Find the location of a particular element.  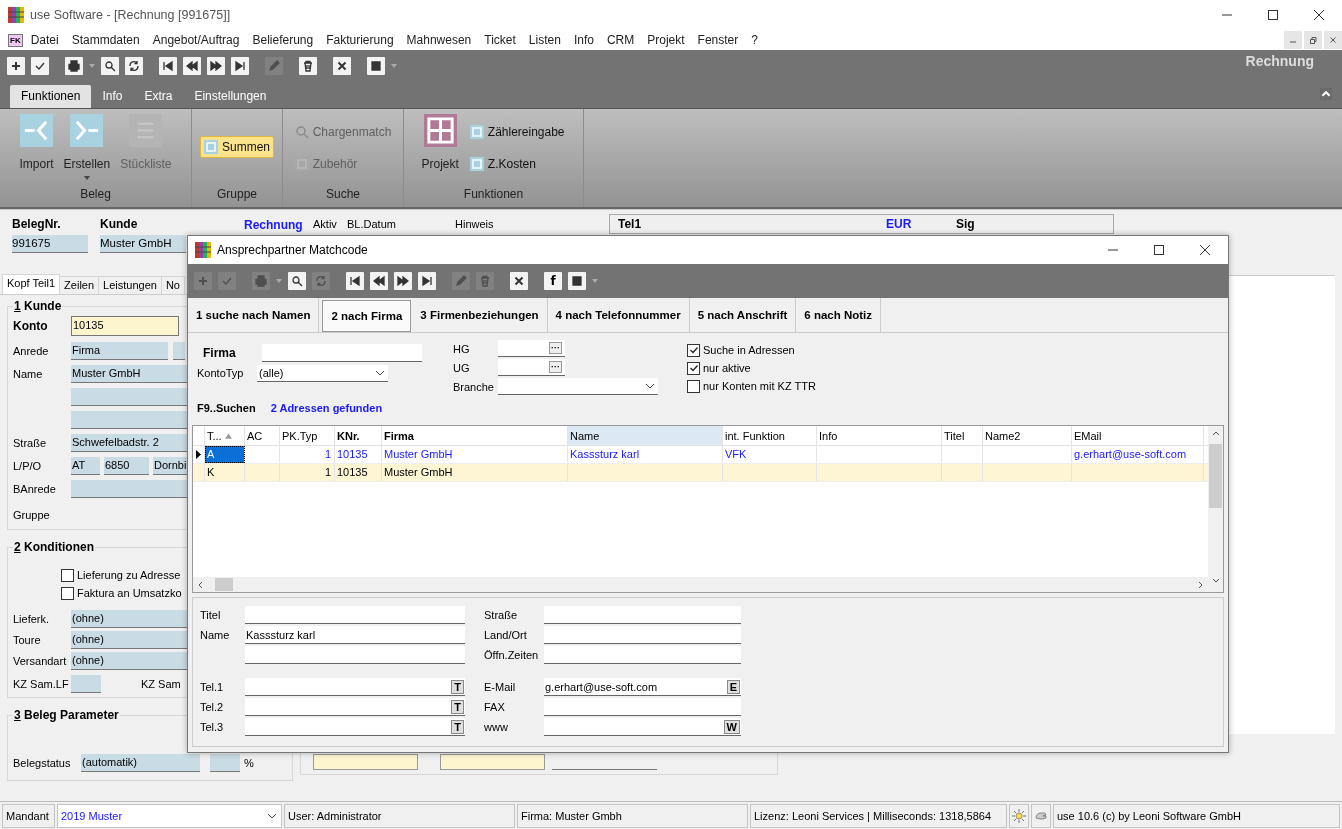

column-header: PK.Typ is located at coordinates (307, 435).